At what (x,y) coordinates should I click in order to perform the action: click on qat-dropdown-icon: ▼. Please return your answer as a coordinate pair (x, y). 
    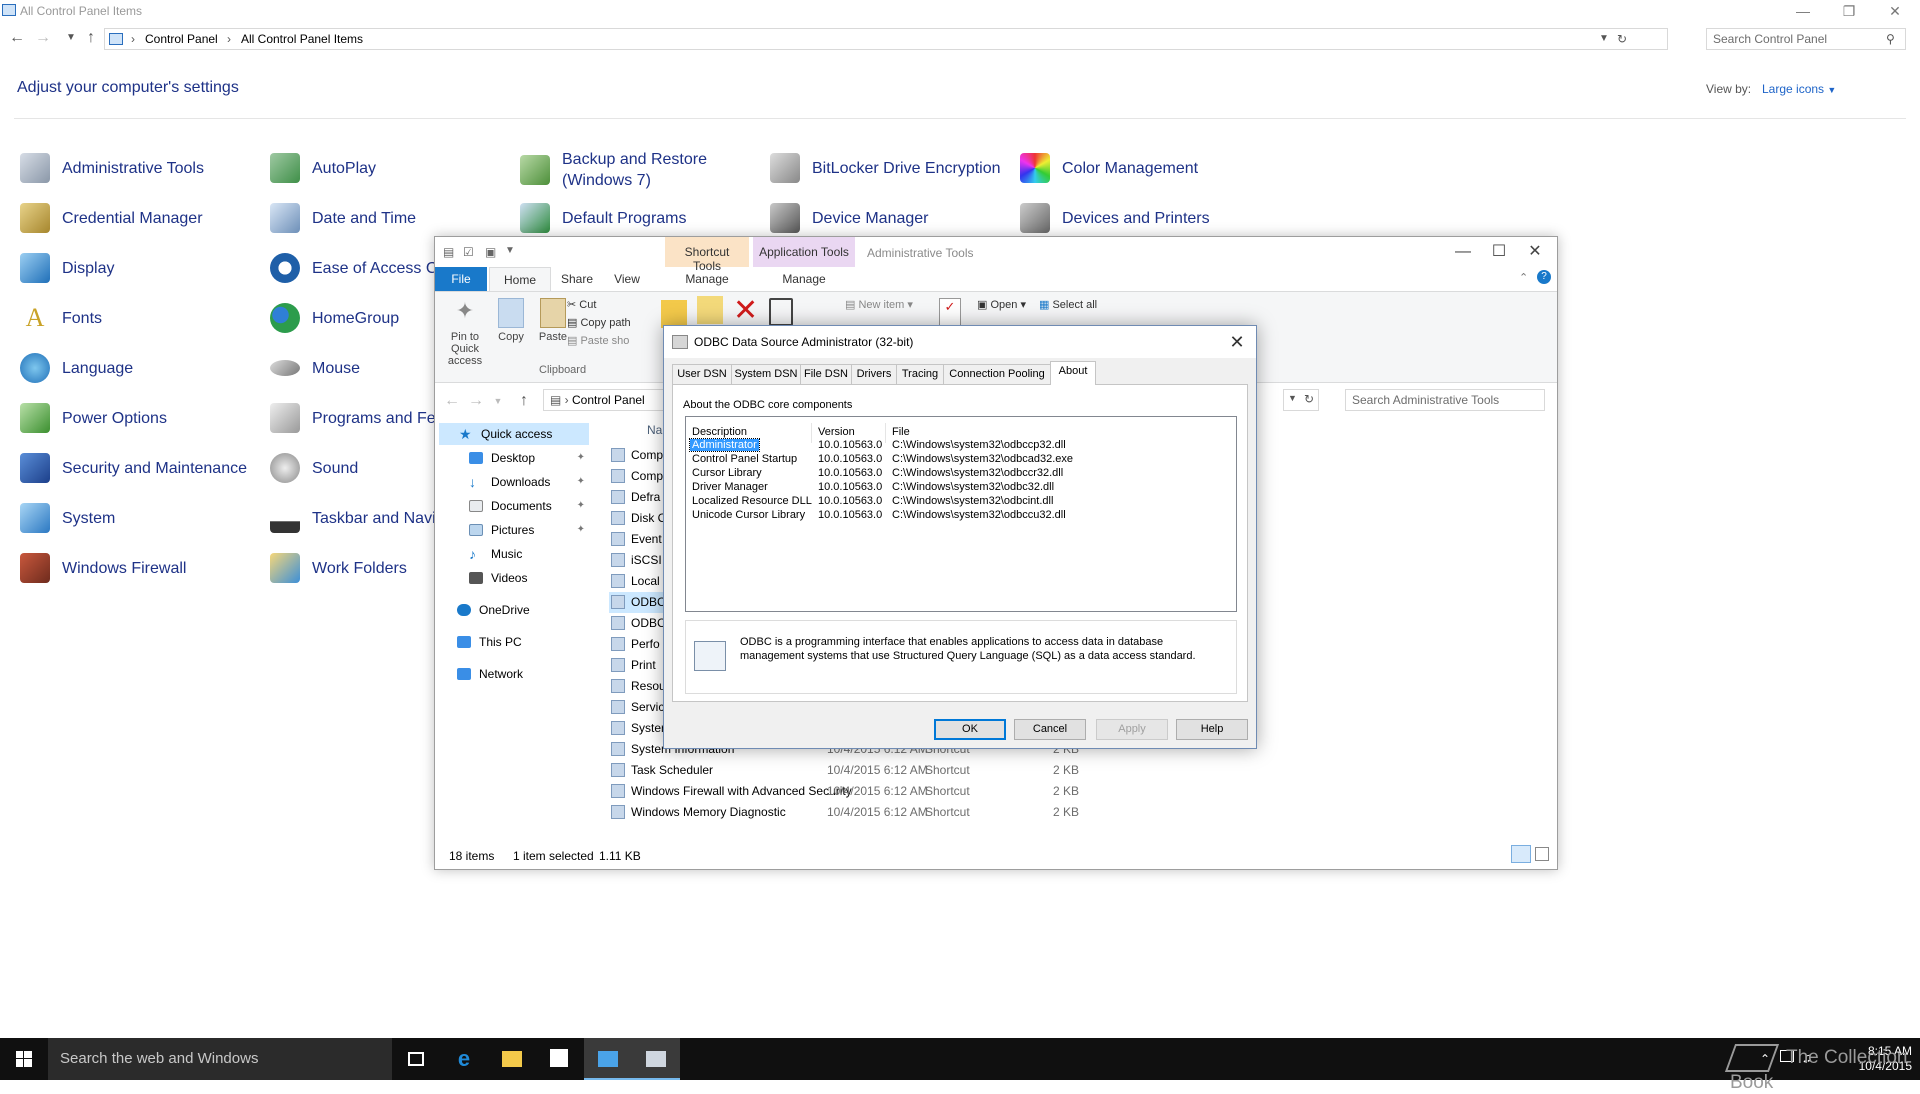
    Looking at the image, I should click on (510, 250).